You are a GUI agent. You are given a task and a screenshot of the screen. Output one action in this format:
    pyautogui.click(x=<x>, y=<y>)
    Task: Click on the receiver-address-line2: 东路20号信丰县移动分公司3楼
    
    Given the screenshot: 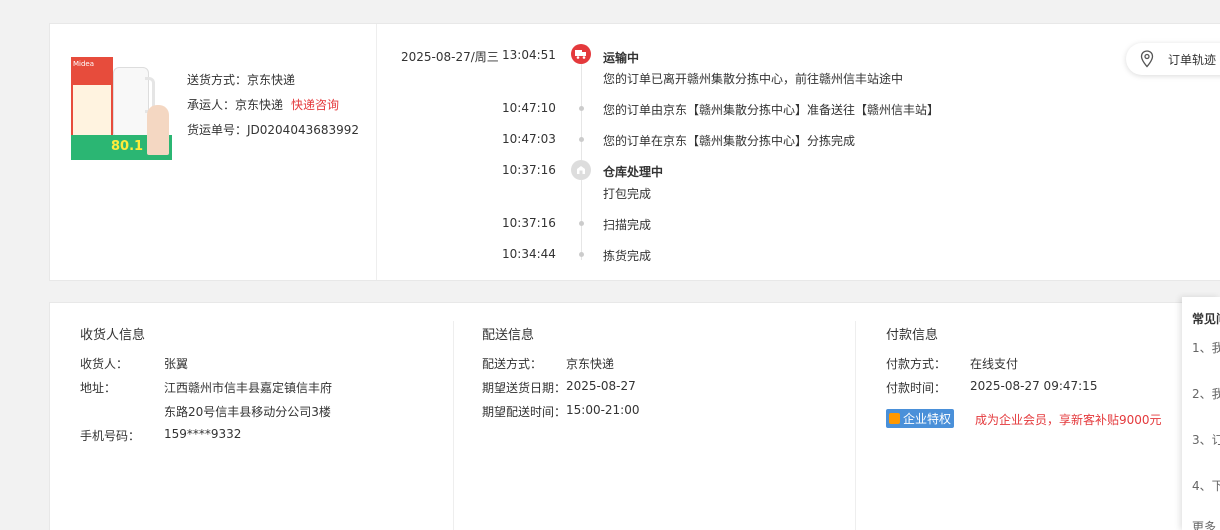 What is the action you would take?
    pyautogui.click(x=247, y=412)
    